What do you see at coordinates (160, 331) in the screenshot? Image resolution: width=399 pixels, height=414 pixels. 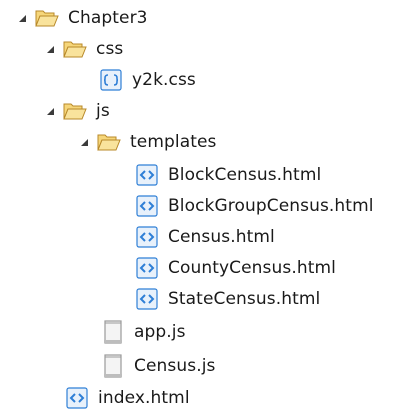 I see `tree-node-label: app.js` at bounding box center [160, 331].